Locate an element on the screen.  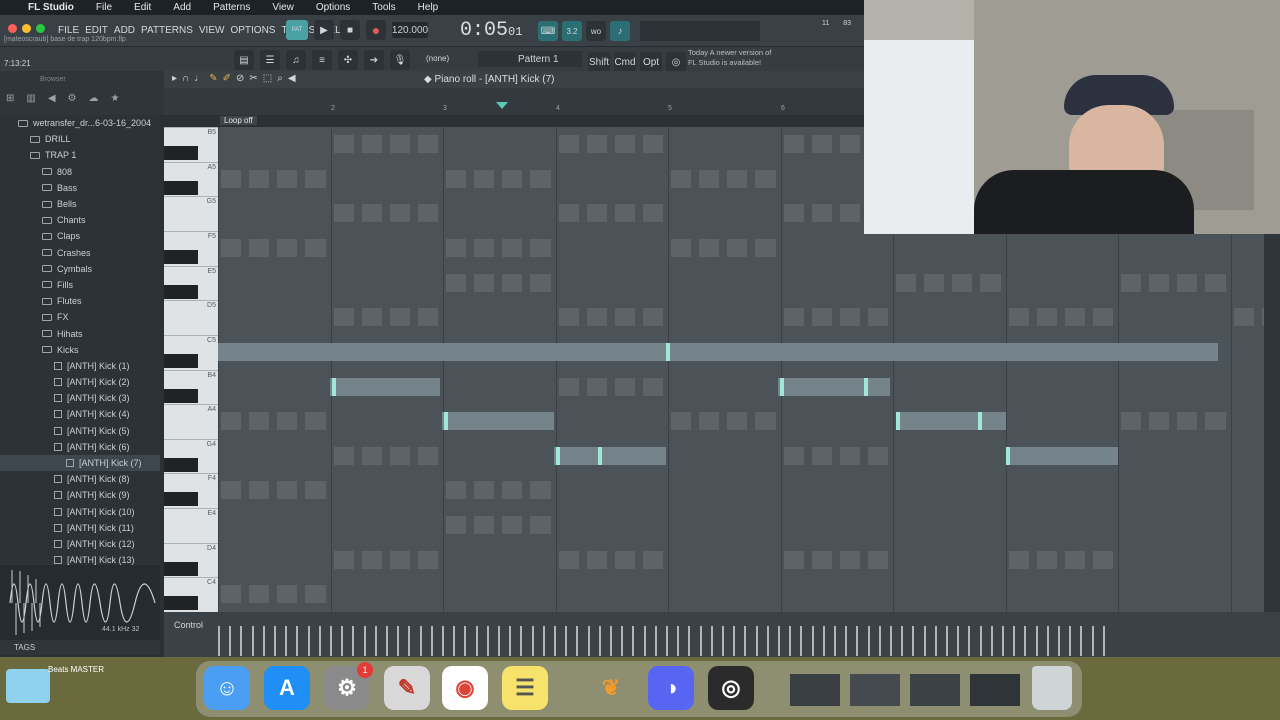
timeline-ruler: 2 3 4 5 6 is located at coordinates (514, 101).